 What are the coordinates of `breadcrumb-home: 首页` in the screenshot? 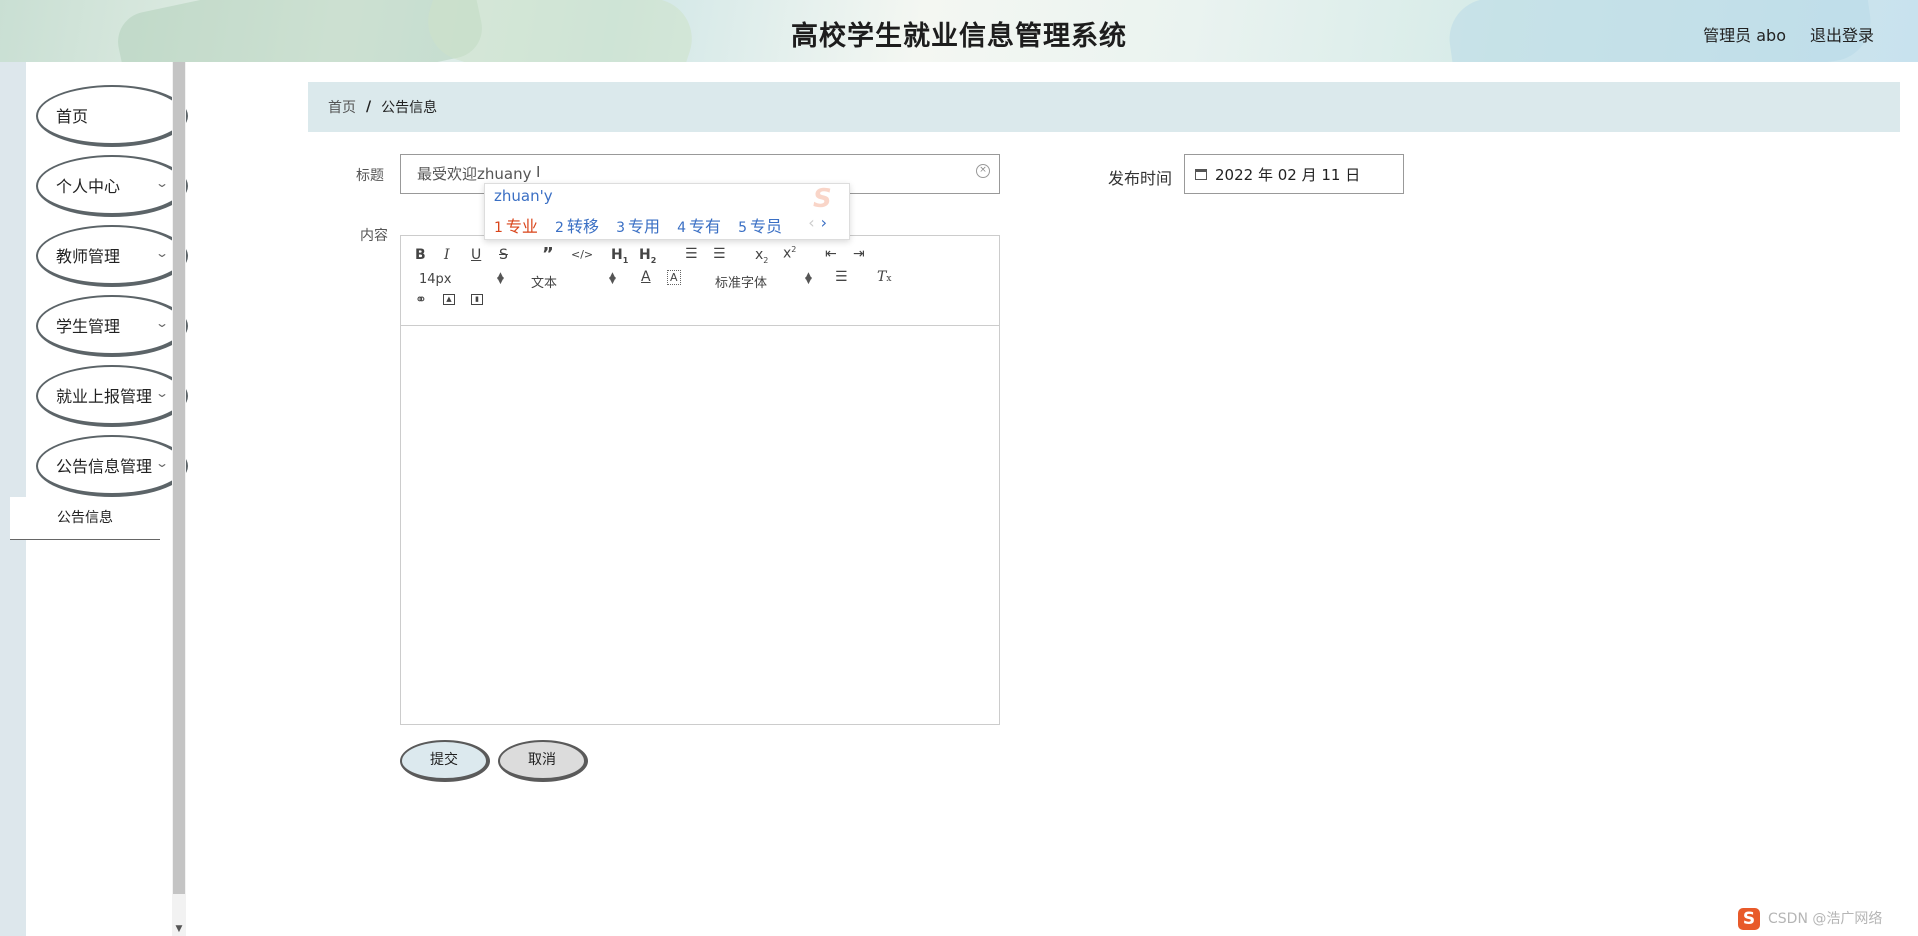 It's located at (342, 107).